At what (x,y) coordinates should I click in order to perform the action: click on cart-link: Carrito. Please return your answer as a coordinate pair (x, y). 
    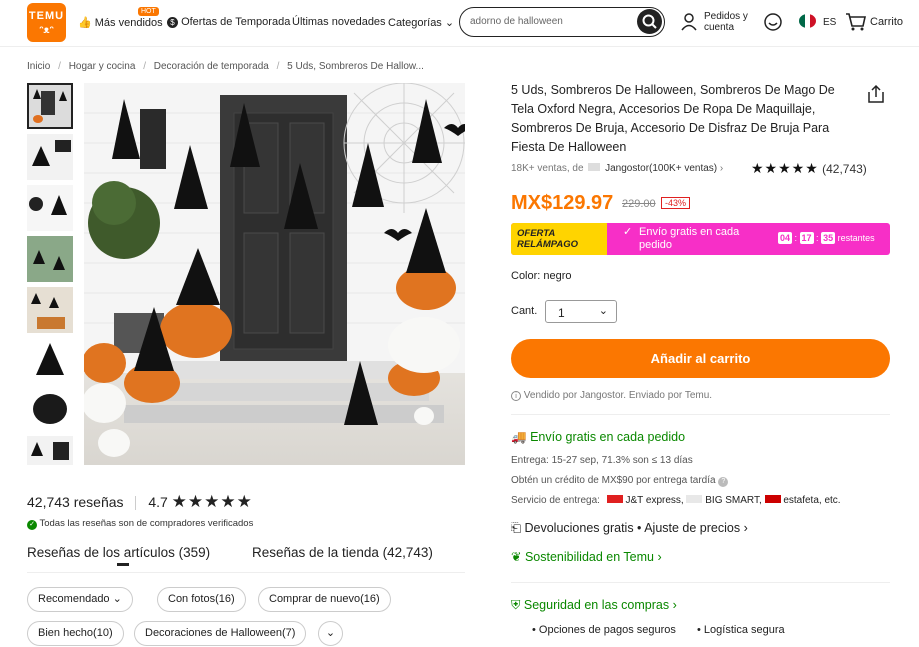
    Looking at the image, I should click on (886, 22).